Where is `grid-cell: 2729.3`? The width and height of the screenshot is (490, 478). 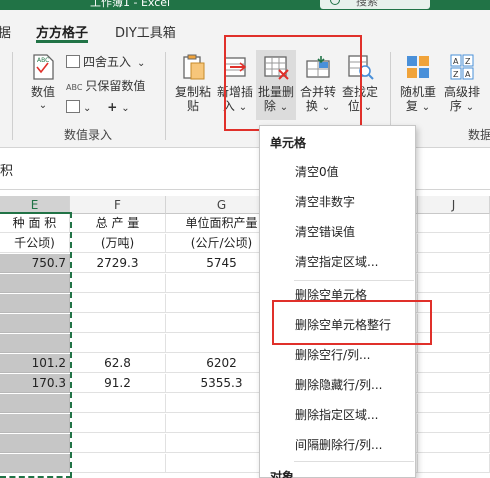
grid-cell: 2729.3 is located at coordinates (118, 263).